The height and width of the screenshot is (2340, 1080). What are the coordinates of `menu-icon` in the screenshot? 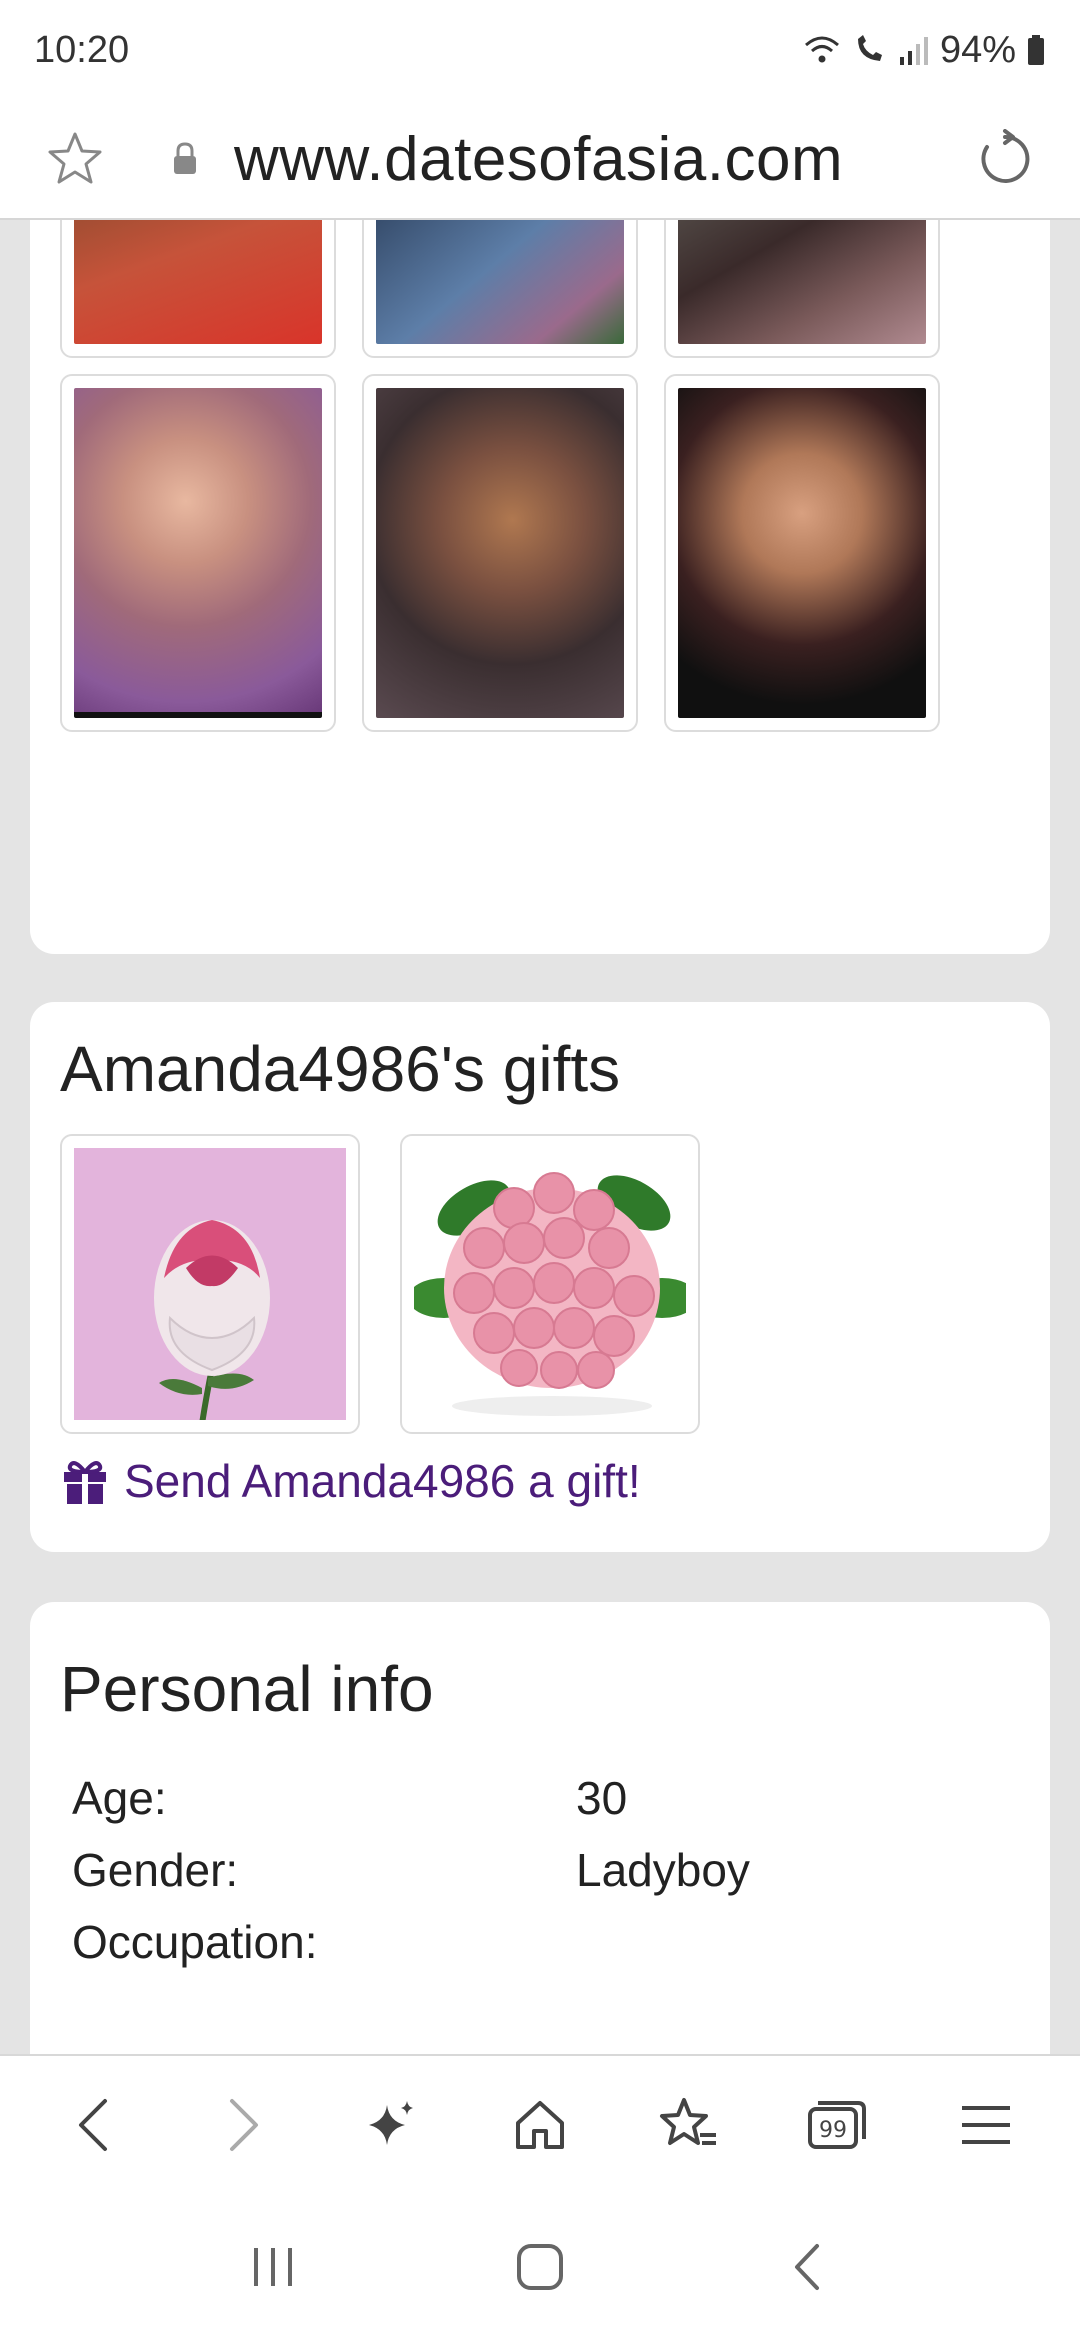 It's located at (986, 2125).